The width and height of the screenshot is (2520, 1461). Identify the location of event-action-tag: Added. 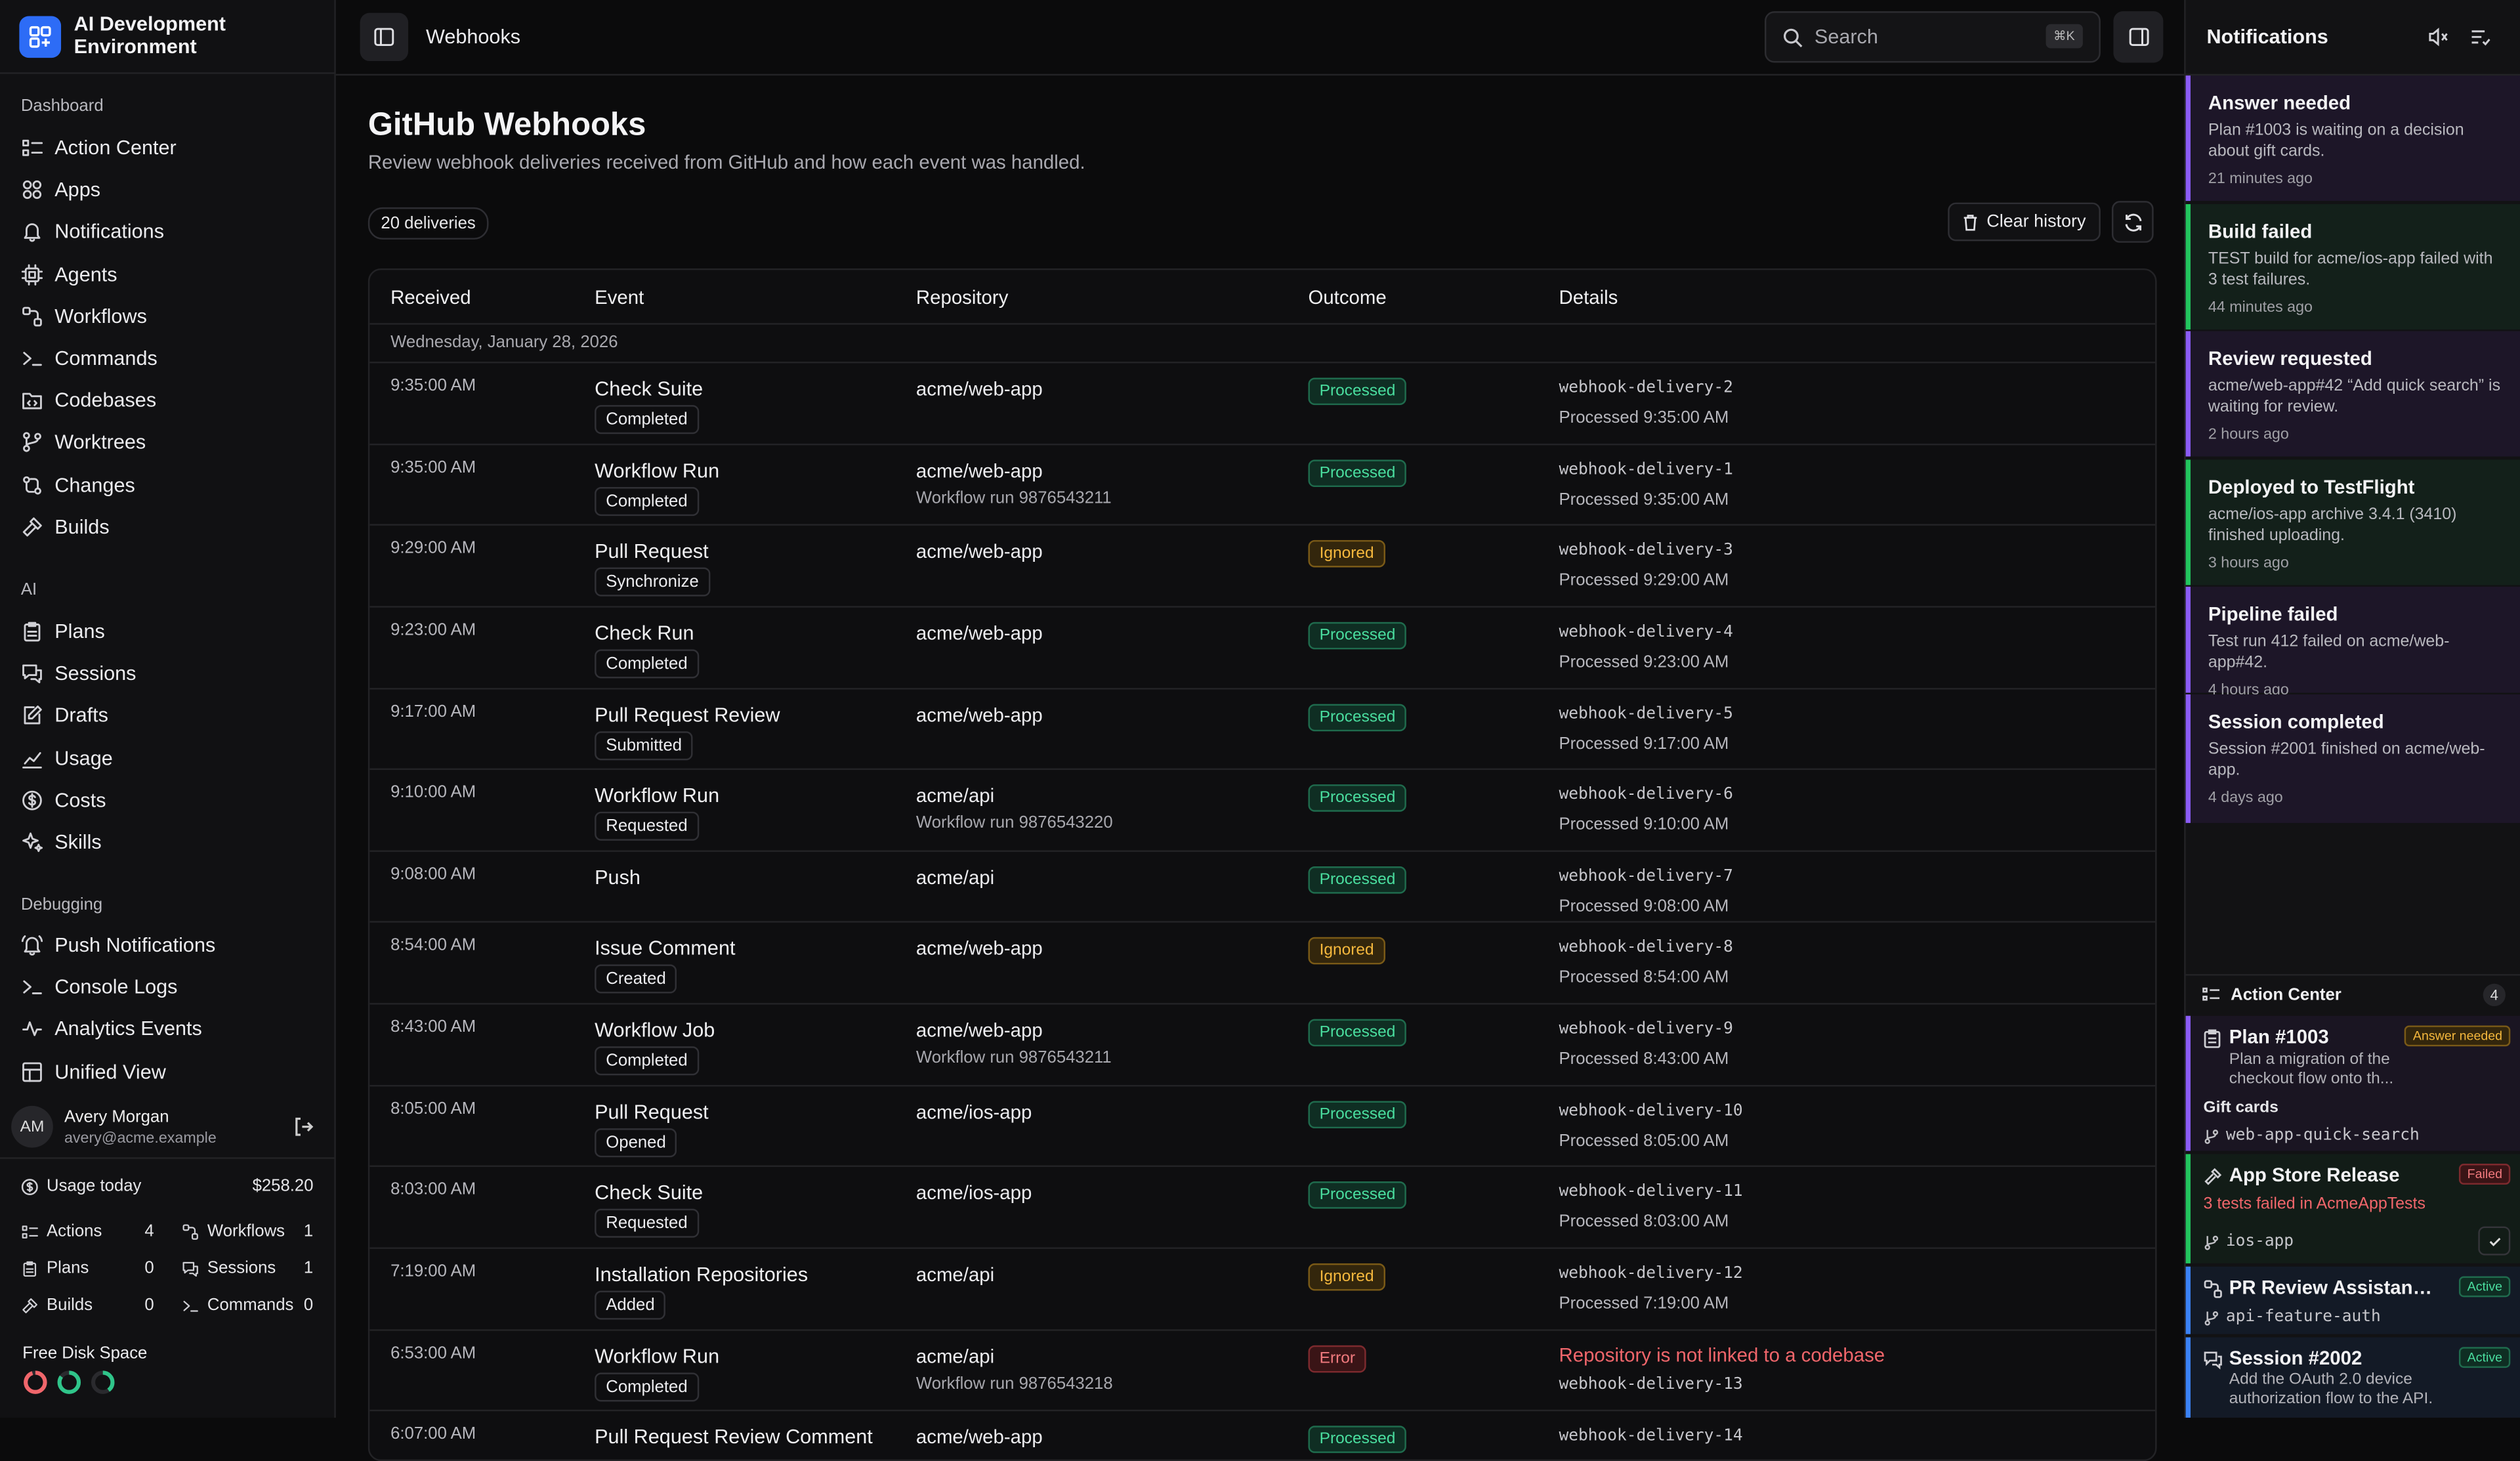
(630, 1305).